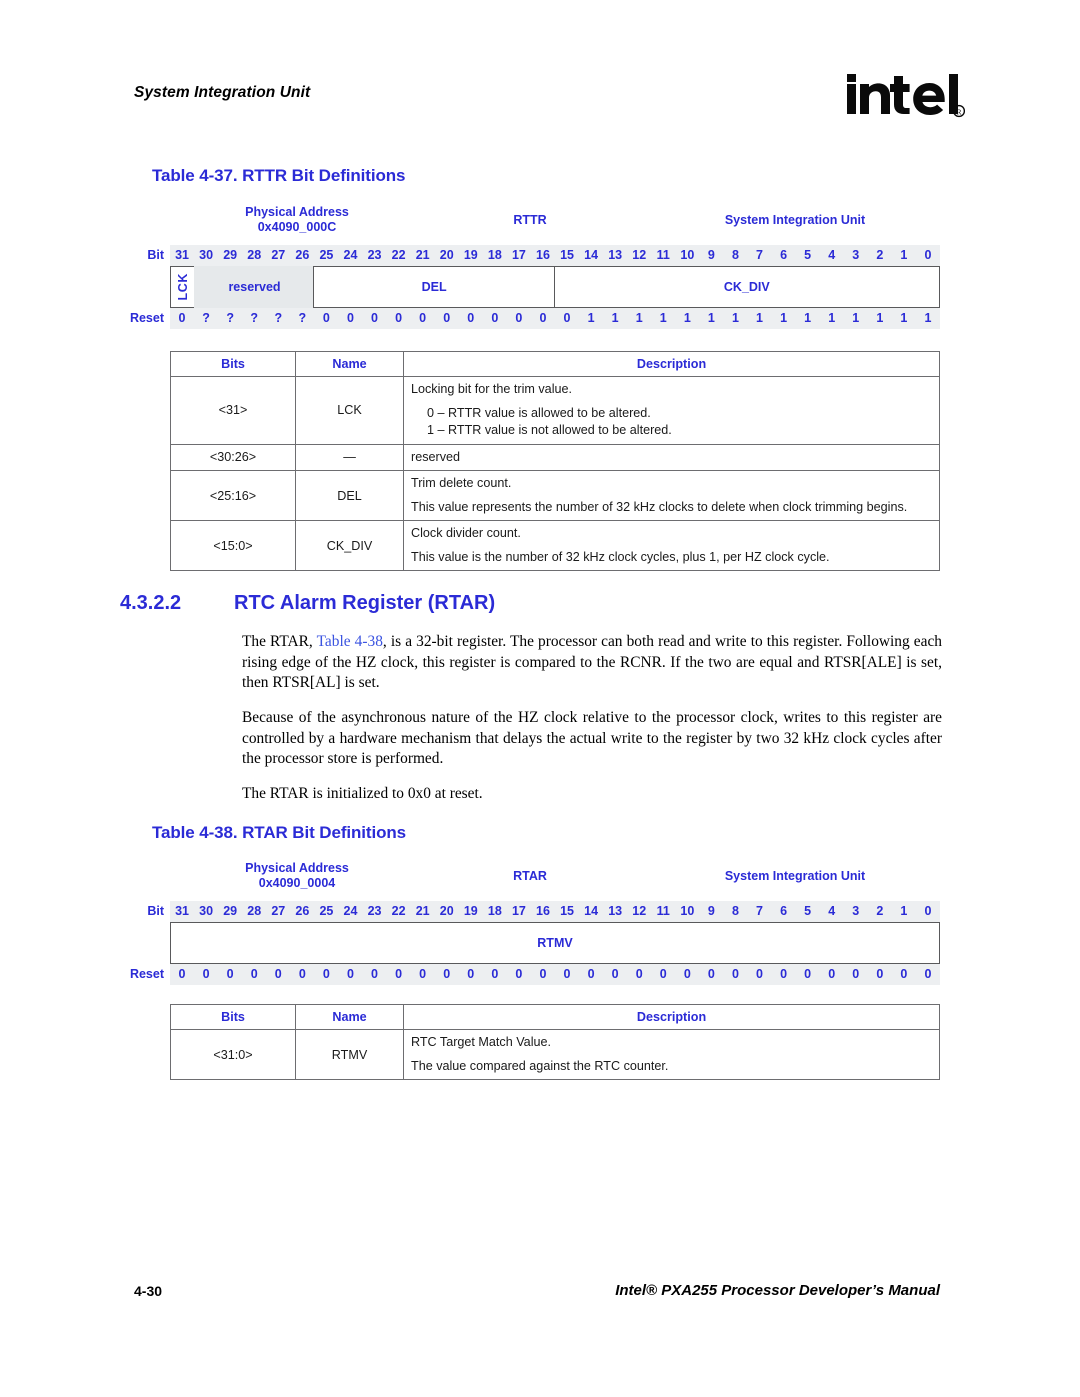 The image size is (1080, 1397). I want to click on rttr-physical-address: Physical Address 0x4090_000C, so click(297, 220).